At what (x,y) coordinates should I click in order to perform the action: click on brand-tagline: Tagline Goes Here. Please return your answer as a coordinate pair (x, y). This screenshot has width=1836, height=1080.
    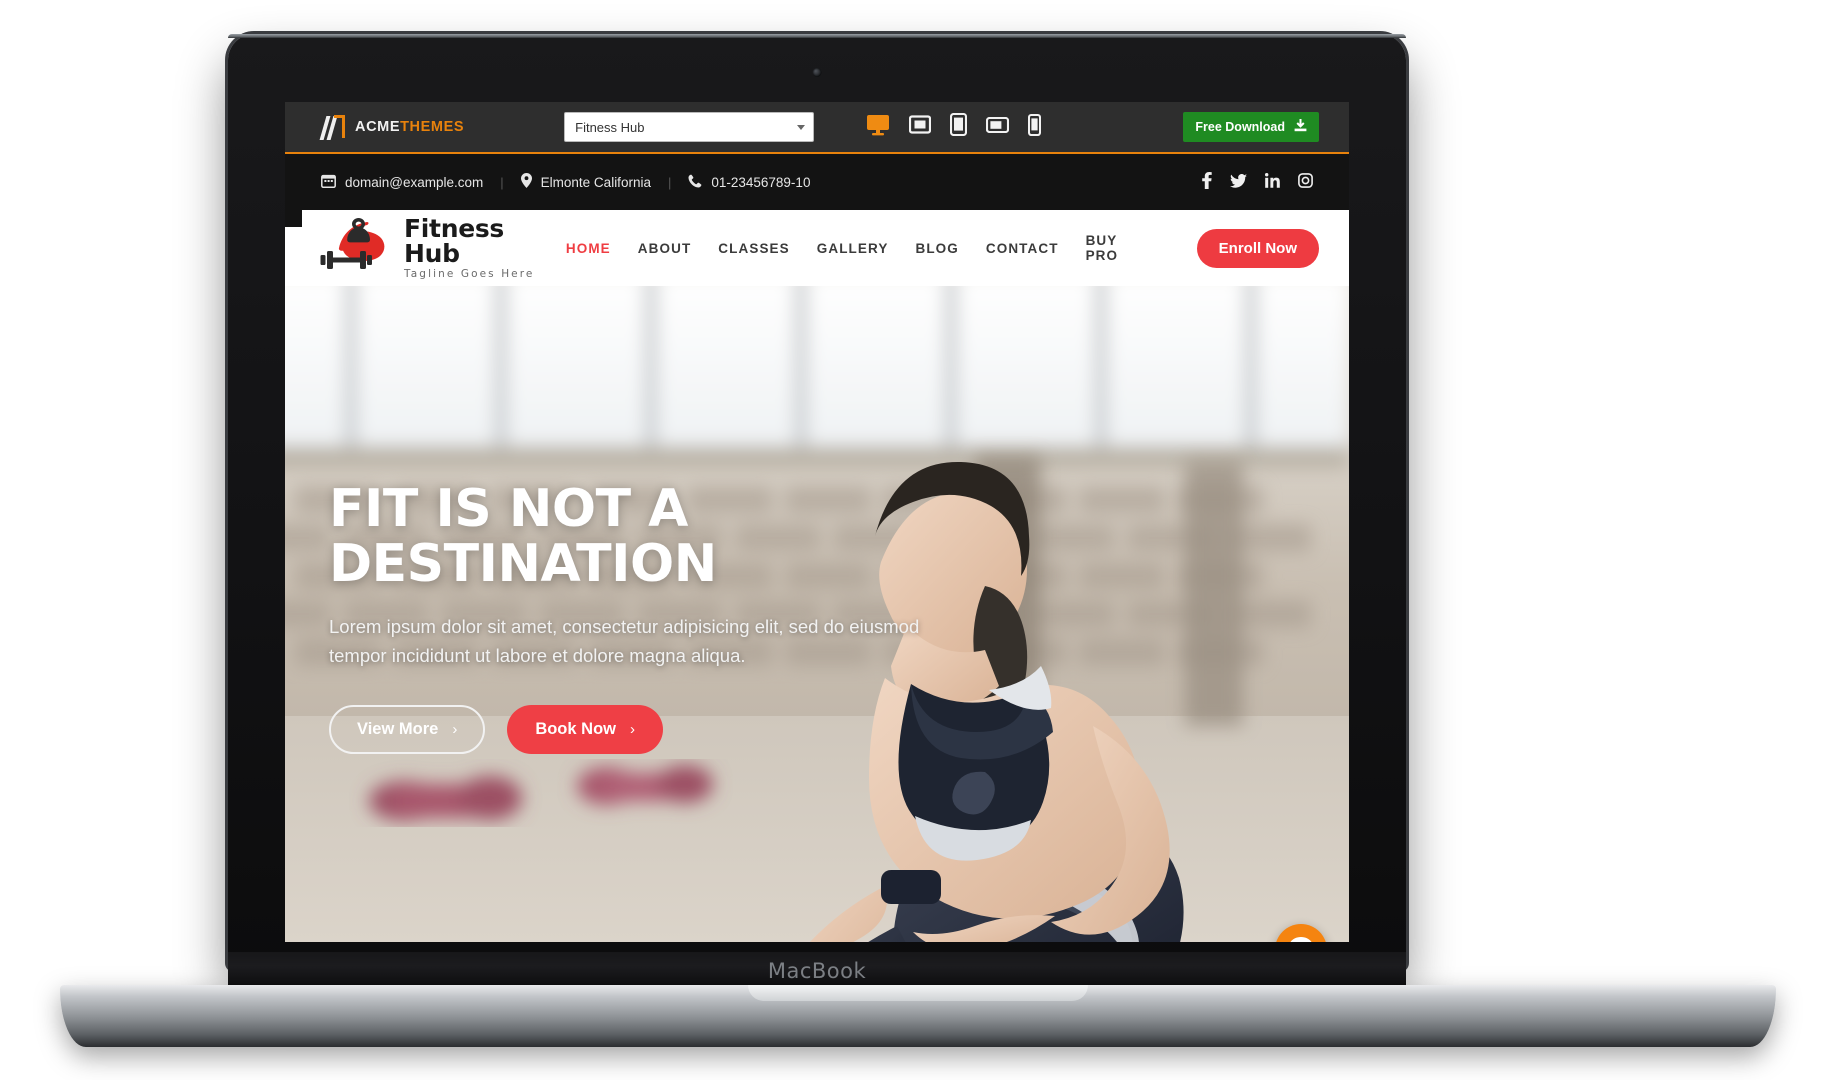
    Looking at the image, I should click on (469, 274).